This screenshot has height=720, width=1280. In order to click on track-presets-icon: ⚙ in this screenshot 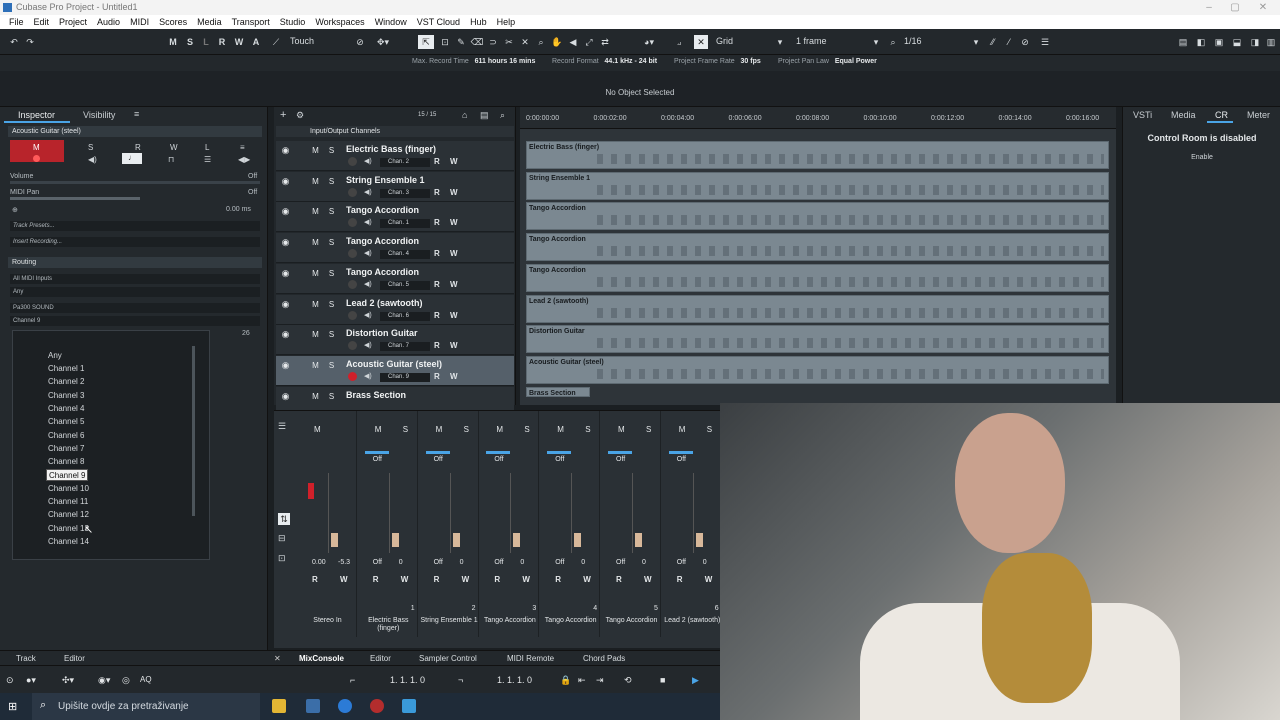, I will do `click(300, 115)`.